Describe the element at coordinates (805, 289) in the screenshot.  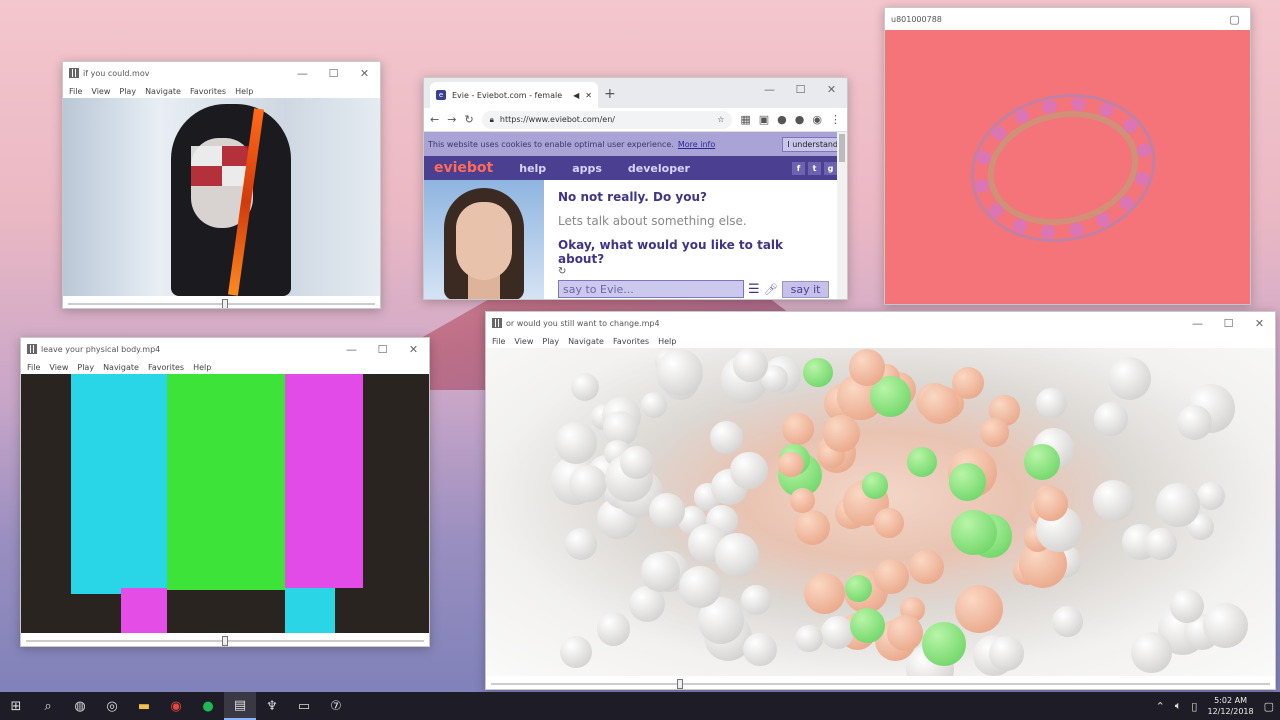
I see `say-it-button: say it` at that location.